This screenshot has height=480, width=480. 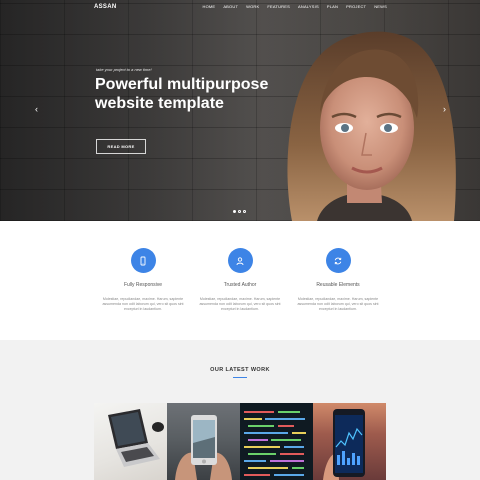 I want to click on phone-camera-photo, so click(x=203, y=447).